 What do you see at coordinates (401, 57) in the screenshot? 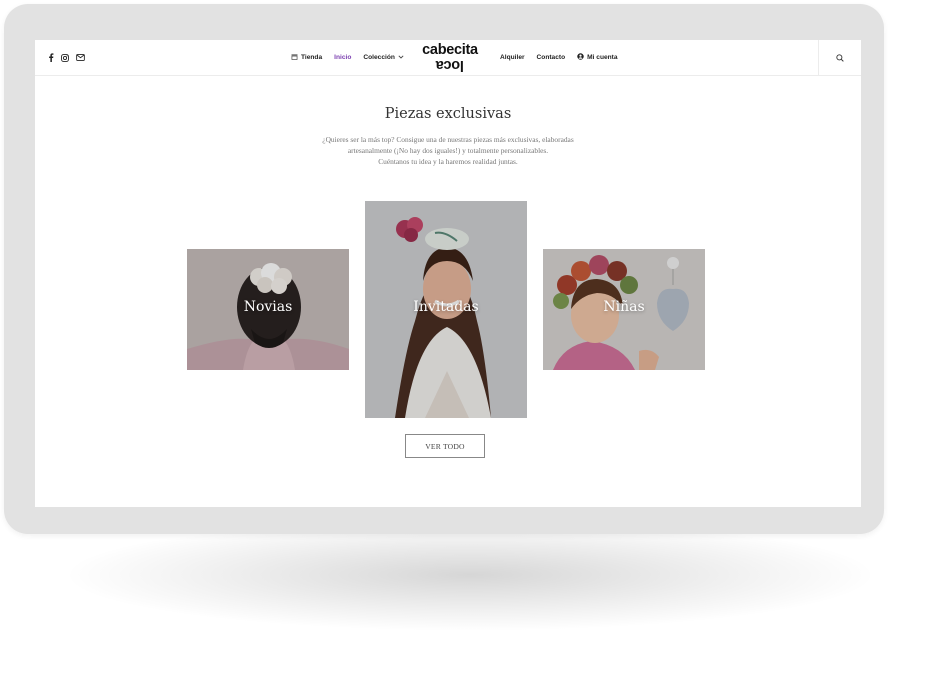
I see `chevron-down-icon` at bounding box center [401, 57].